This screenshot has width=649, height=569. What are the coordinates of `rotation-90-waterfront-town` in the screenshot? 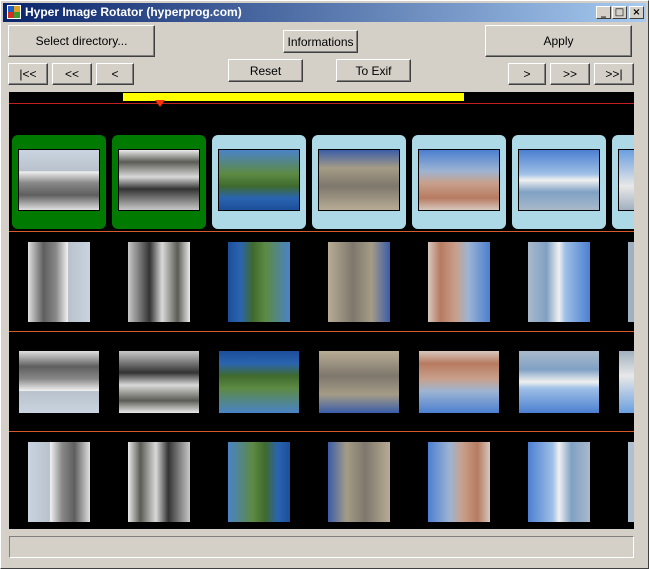 It's located at (459, 282).